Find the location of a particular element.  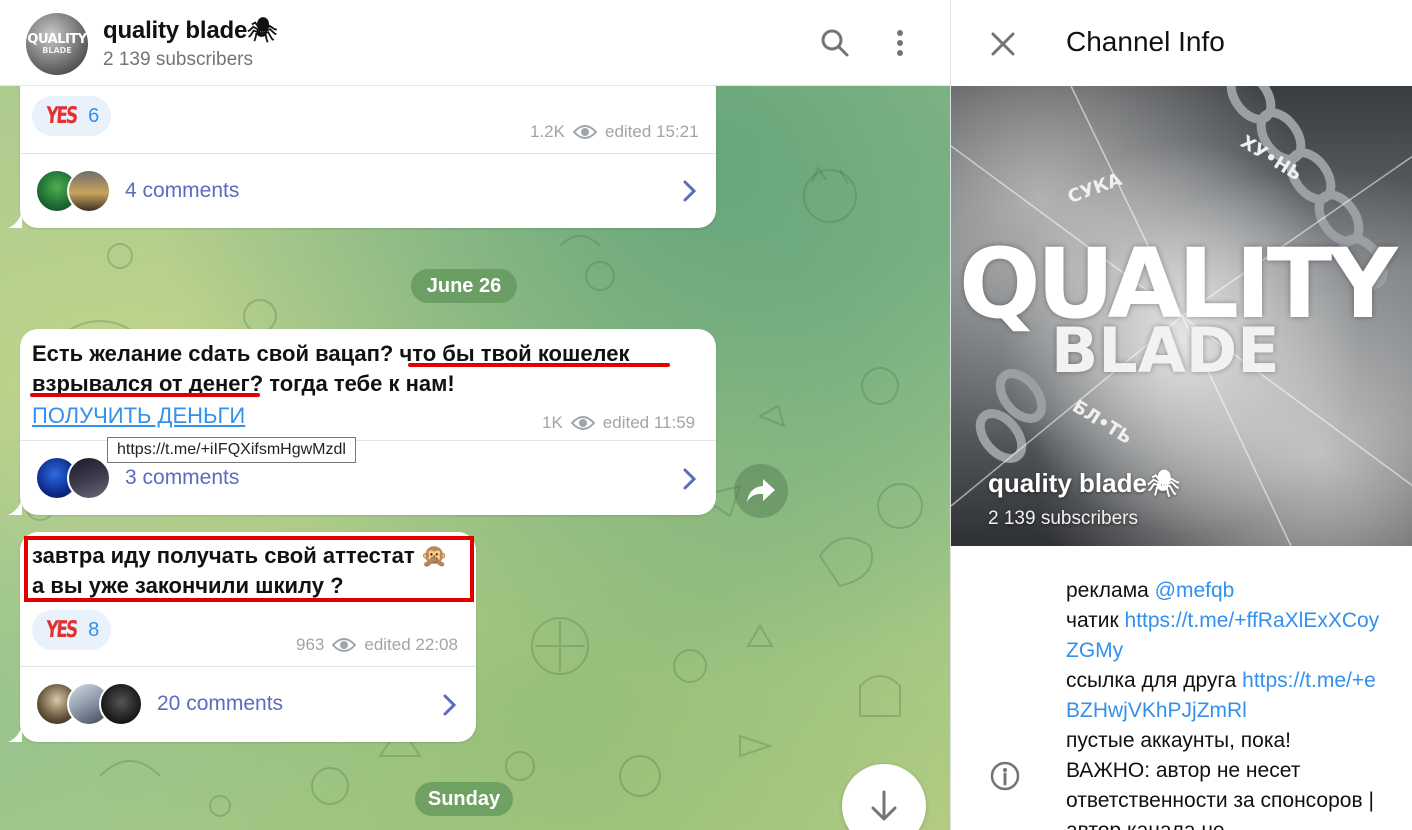

message-meta: 1.2K edited 15:21 is located at coordinates (614, 131).